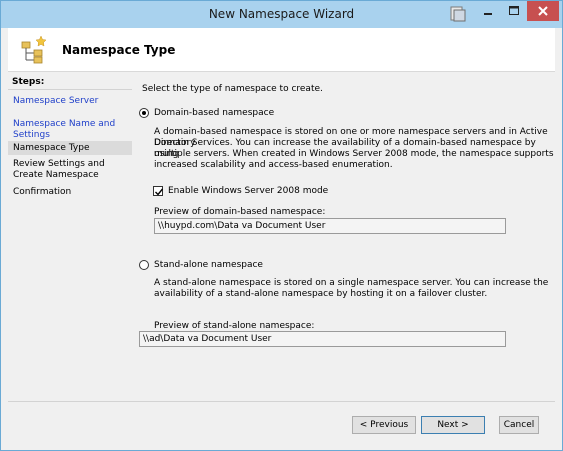 This screenshot has height=451, width=563. What do you see at coordinates (70, 148) in the screenshot?
I see `step-namespace-type: Namespace Type` at bounding box center [70, 148].